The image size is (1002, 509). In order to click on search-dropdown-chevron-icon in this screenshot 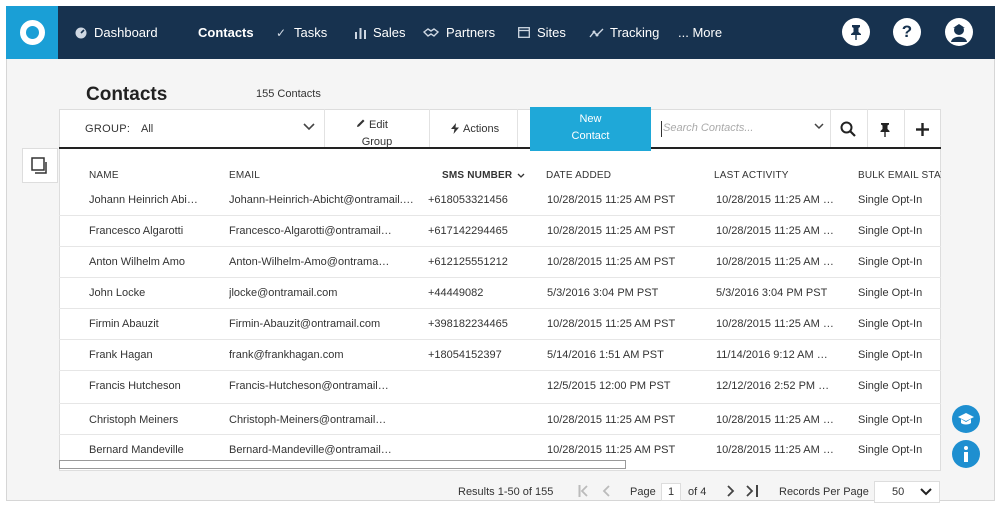, I will do `click(819, 127)`.